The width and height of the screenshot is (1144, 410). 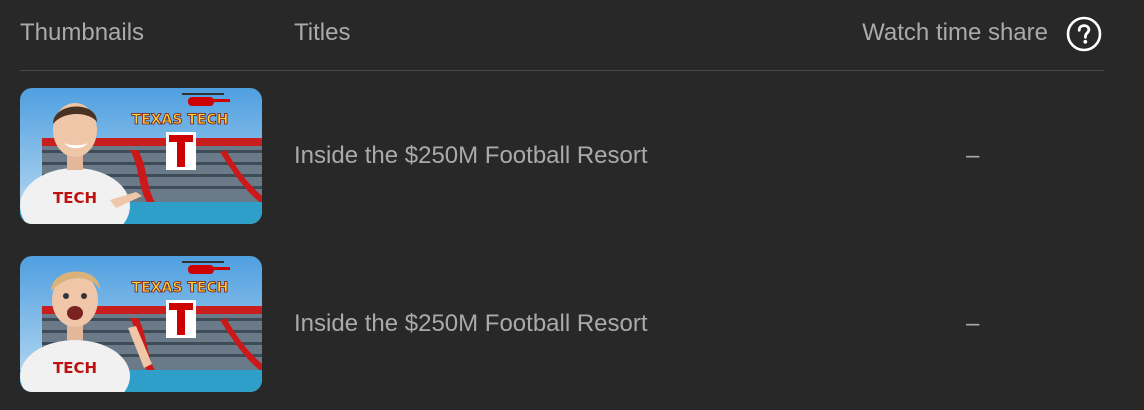 What do you see at coordinates (955, 32) in the screenshot?
I see `watch-time-share-column-header: Watch time share` at bounding box center [955, 32].